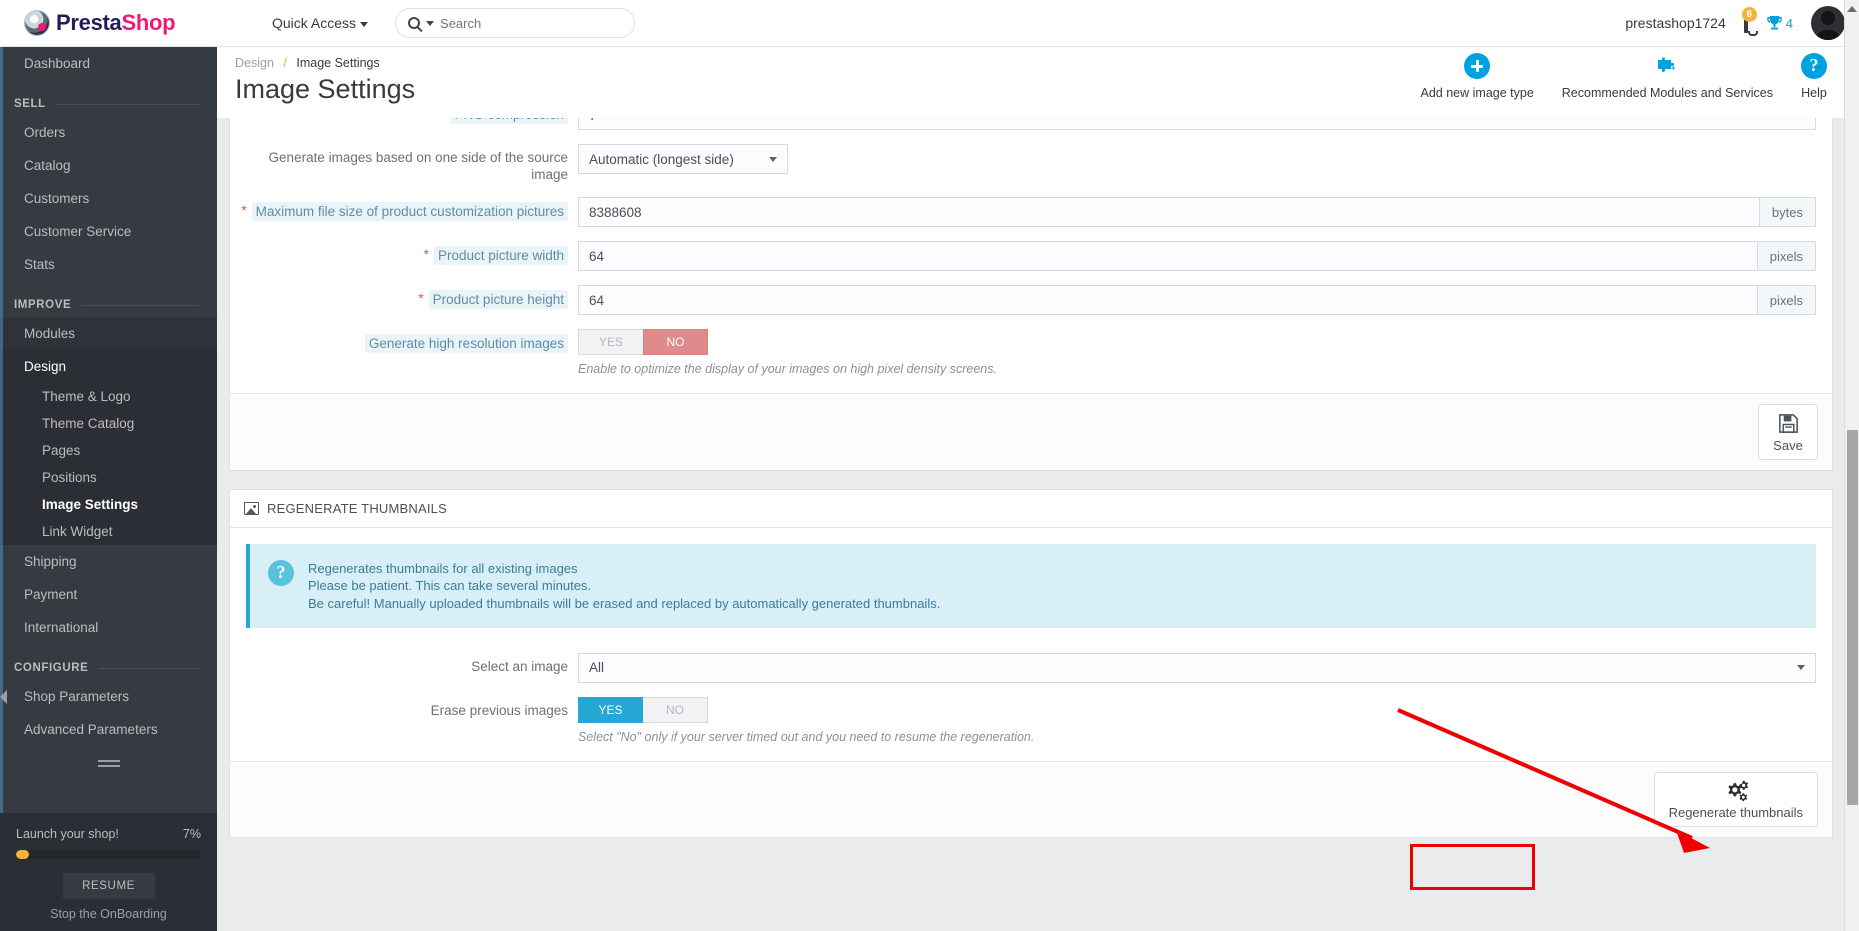  I want to click on form-row-product-picture-width: * Product picture width pixels, so click(1031, 256).